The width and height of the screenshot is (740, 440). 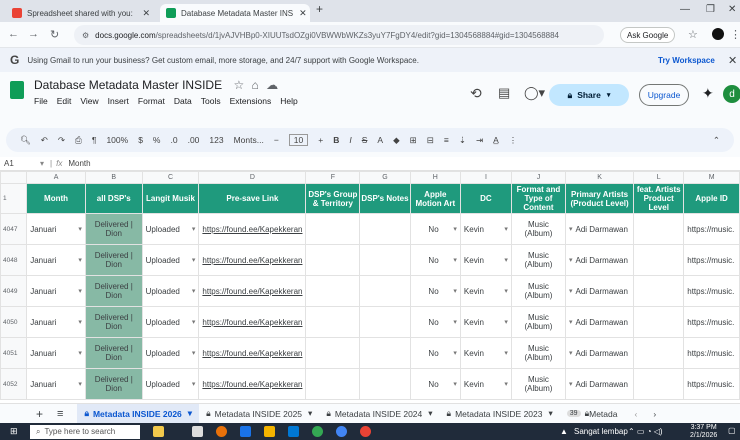 What do you see at coordinates (430, 140) in the screenshot?
I see `merge-cells-icon: ⊟` at bounding box center [430, 140].